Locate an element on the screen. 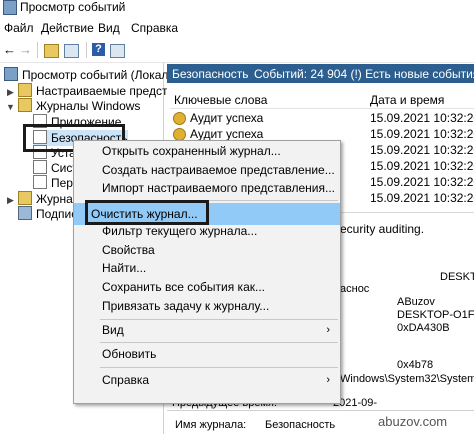 This screenshot has height=434, width=474. tree-item-windows-logs: Журналы Windows is located at coordinates (79, 106).